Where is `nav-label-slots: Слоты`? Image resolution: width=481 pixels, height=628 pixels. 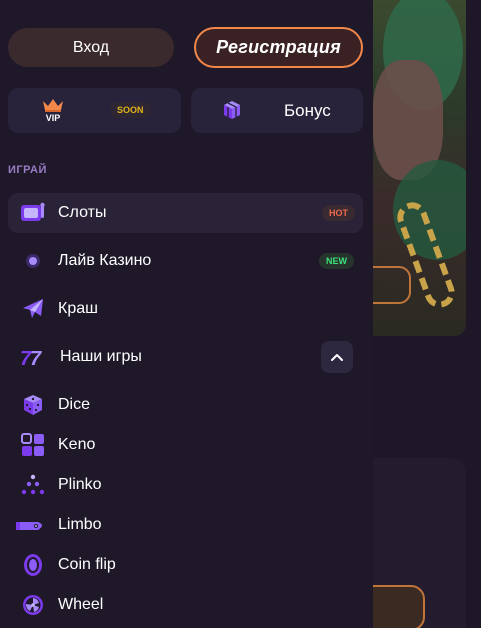
nav-label-slots: Слоты is located at coordinates (82, 212).